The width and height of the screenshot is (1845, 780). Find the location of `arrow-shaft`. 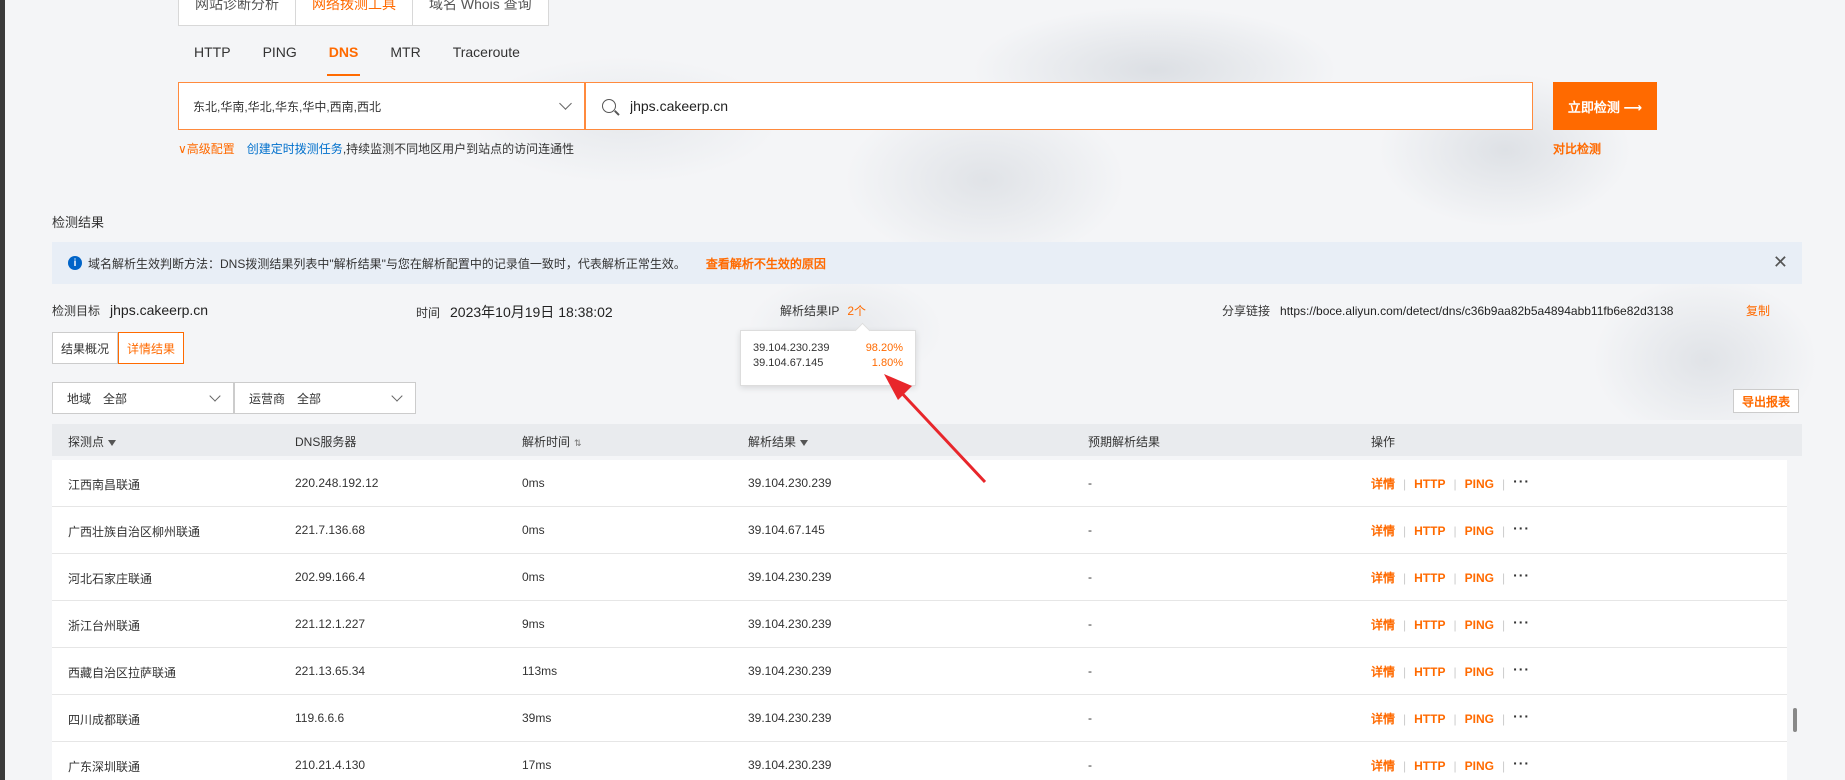

arrow-shaft is located at coordinates (941, 435).